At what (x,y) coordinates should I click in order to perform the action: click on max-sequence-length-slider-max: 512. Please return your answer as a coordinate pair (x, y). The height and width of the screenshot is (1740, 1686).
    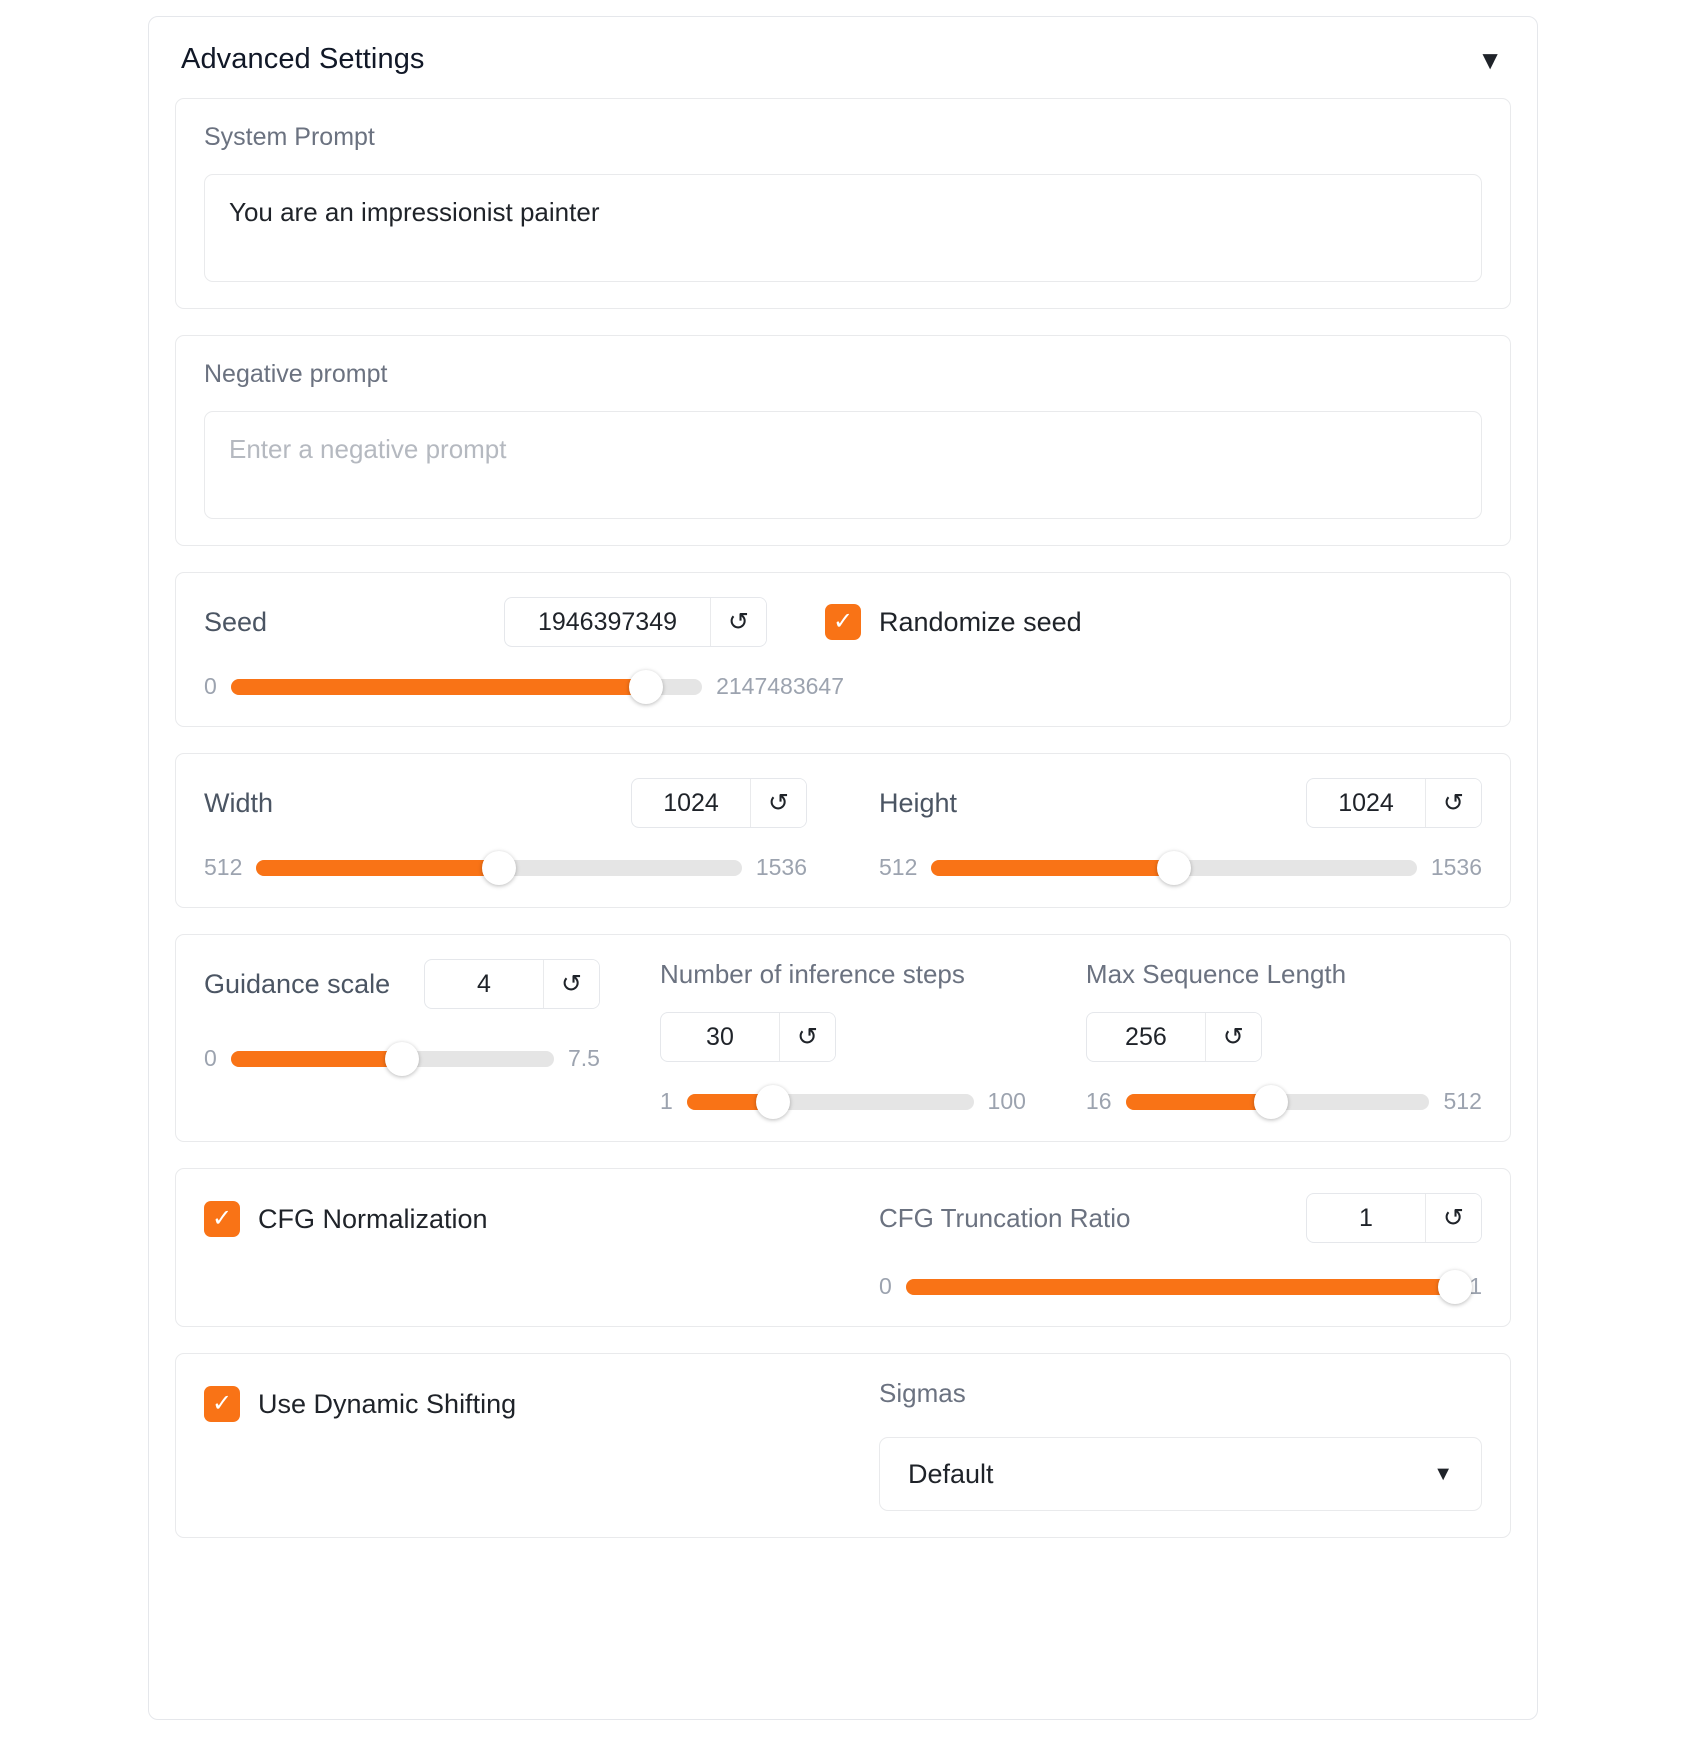
    Looking at the image, I should click on (1462, 1101).